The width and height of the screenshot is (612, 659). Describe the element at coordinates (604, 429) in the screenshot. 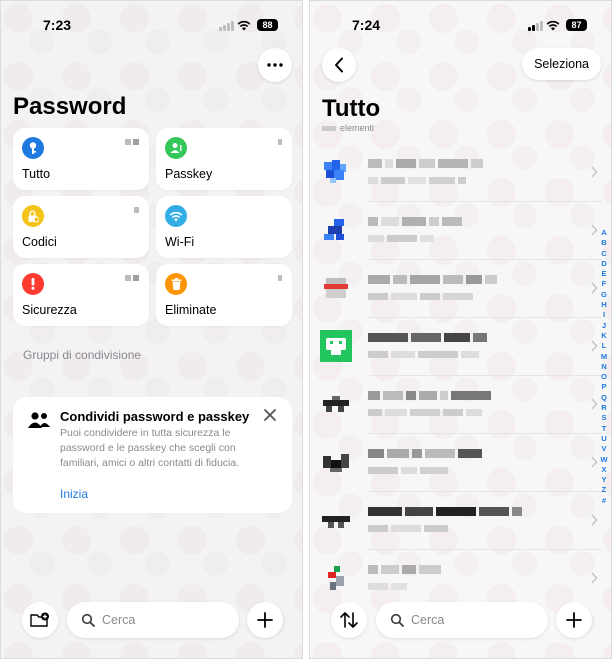

I see `alphabet-index-letter: T` at that location.